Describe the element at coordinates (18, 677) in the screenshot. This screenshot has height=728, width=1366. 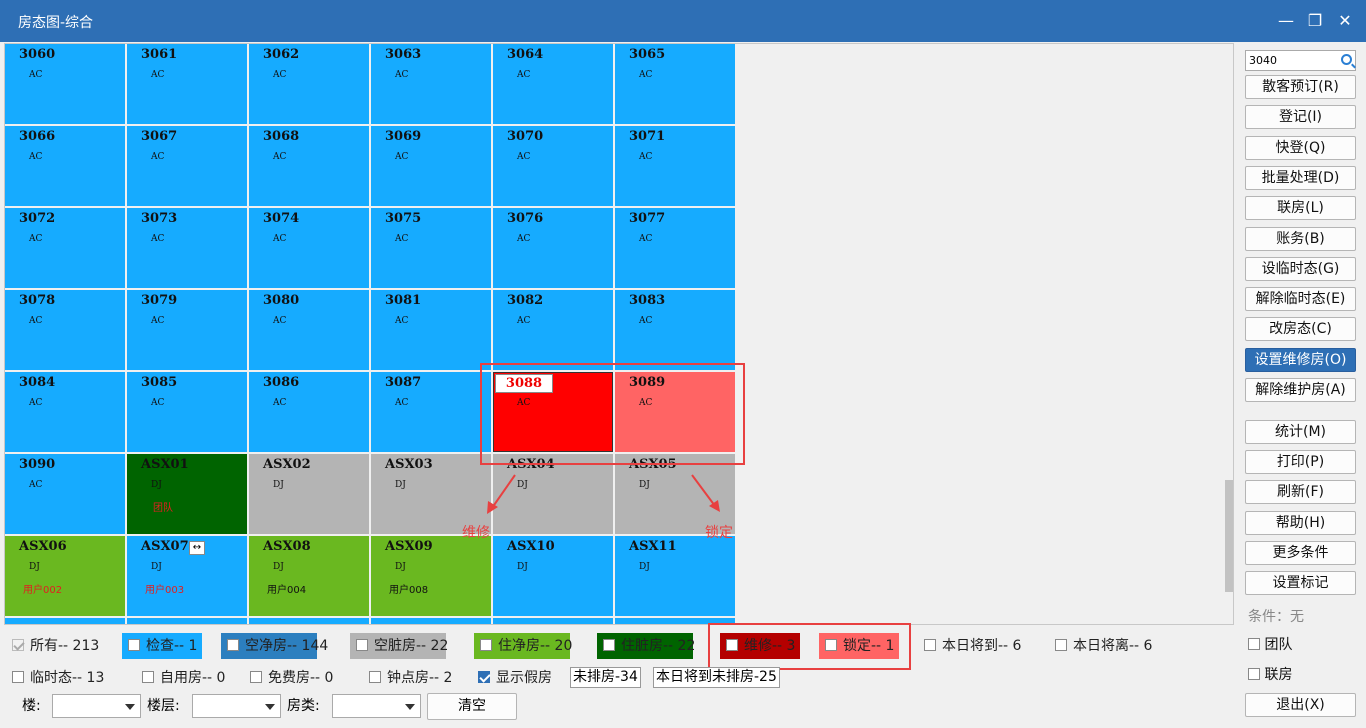
I see `temp-check-icon` at that location.